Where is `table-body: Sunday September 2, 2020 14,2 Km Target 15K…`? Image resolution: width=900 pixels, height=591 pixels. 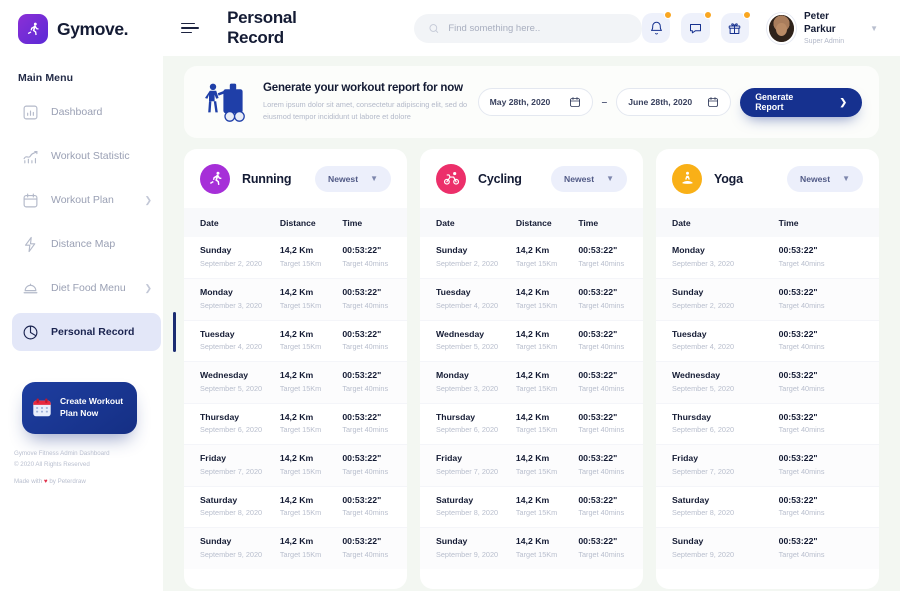
table-body: Sunday September 2, 2020 14,2 Km Target 15K… is located at coordinates (295, 403).